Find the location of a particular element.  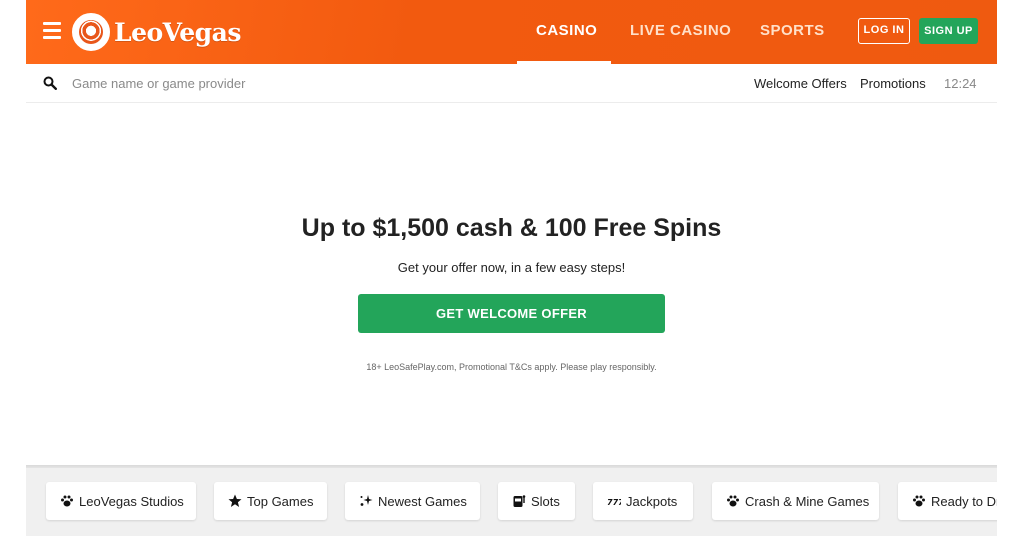

offer-subtitle: Get your offer now, in a few easy steps! is located at coordinates (511, 267).